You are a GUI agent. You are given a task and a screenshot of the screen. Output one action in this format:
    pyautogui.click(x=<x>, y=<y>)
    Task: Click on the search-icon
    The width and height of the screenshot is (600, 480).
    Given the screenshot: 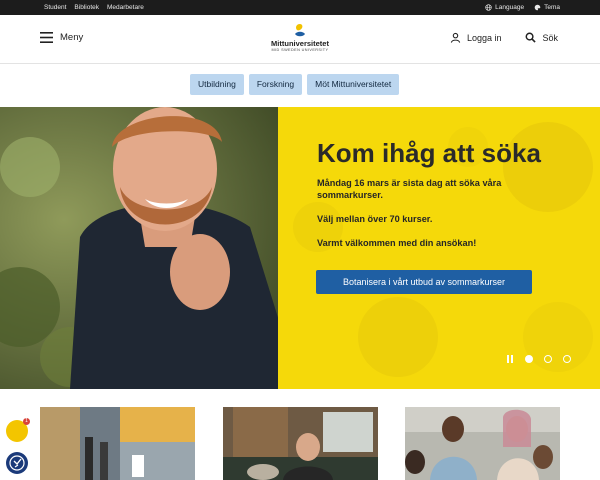 What is the action you would take?
    pyautogui.click(x=531, y=37)
    